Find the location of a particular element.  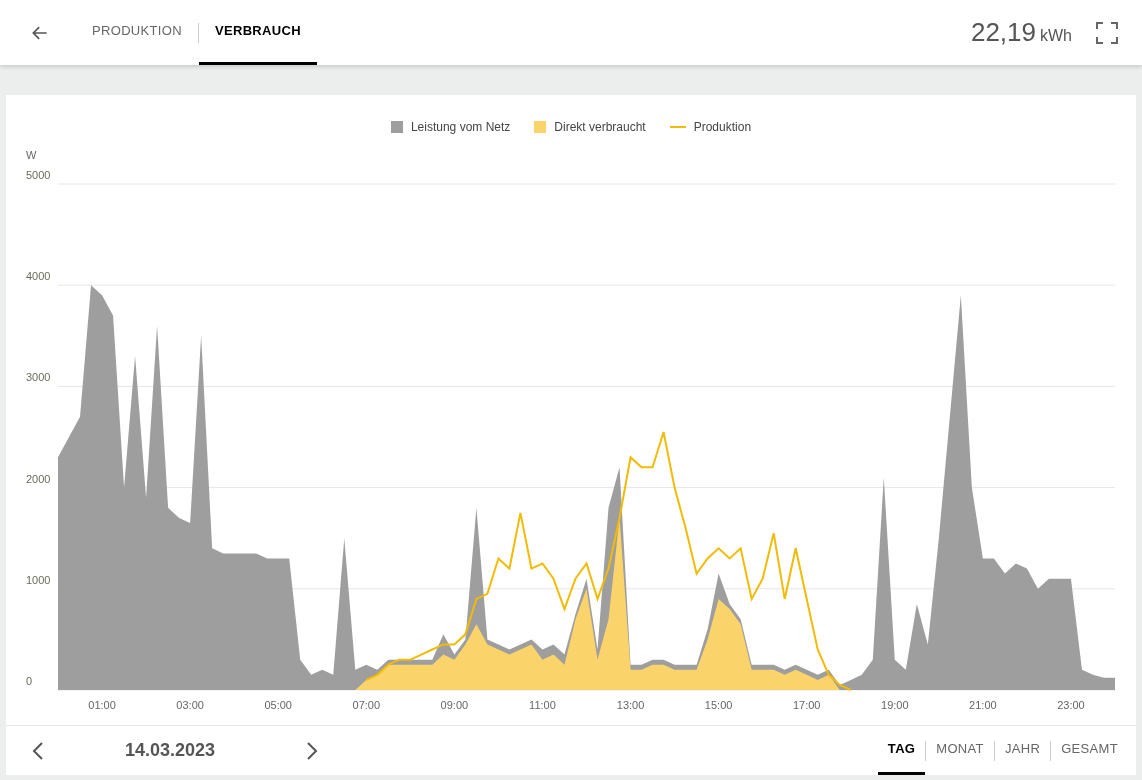

tab: VERBRAUCH is located at coordinates (257, 32).